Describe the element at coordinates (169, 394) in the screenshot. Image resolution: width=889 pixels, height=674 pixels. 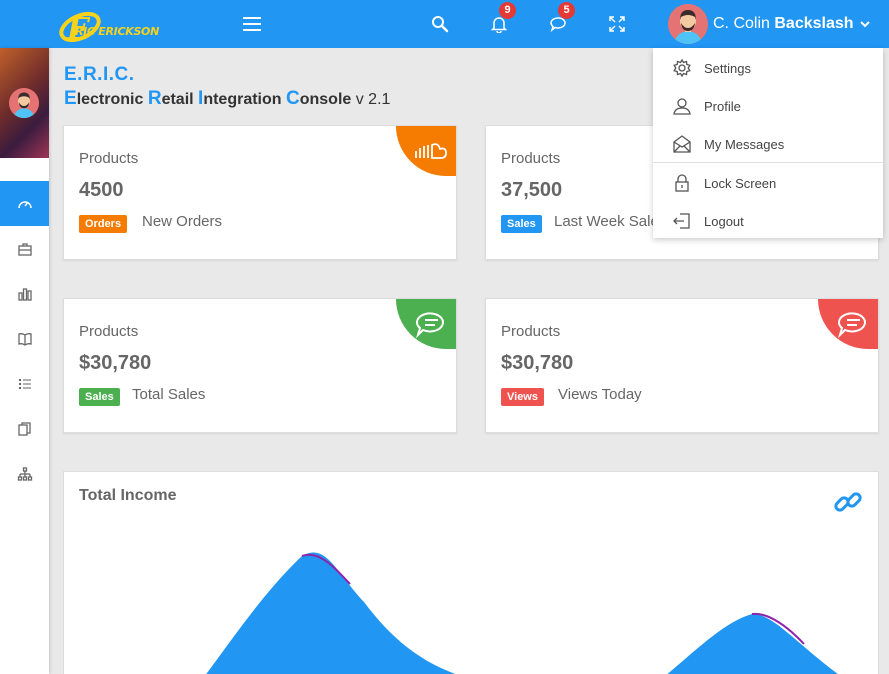
I see `card-description: Total Sales` at that location.